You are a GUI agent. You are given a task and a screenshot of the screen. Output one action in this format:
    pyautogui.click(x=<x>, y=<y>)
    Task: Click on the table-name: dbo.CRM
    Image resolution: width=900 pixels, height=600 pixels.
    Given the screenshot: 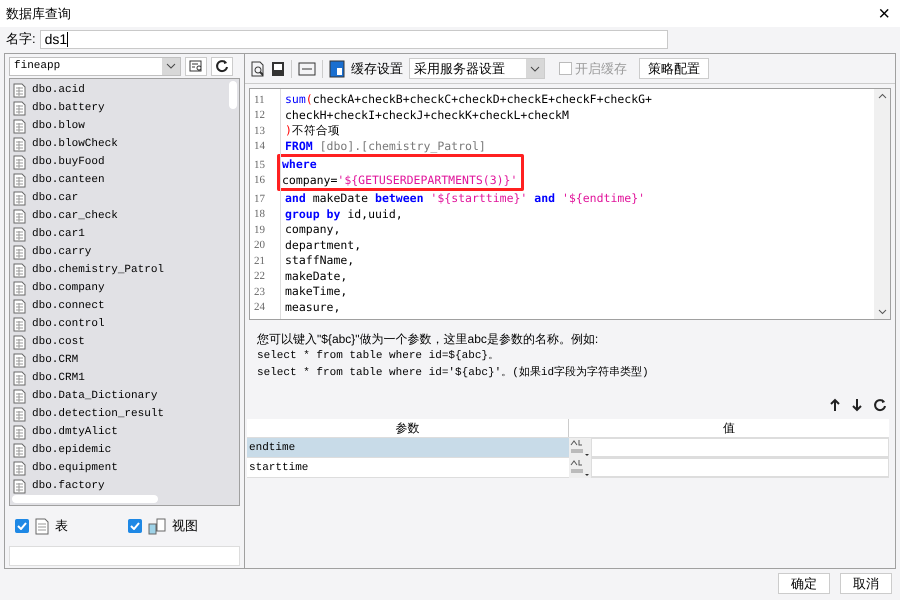 What is the action you would take?
    pyautogui.click(x=55, y=360)
    